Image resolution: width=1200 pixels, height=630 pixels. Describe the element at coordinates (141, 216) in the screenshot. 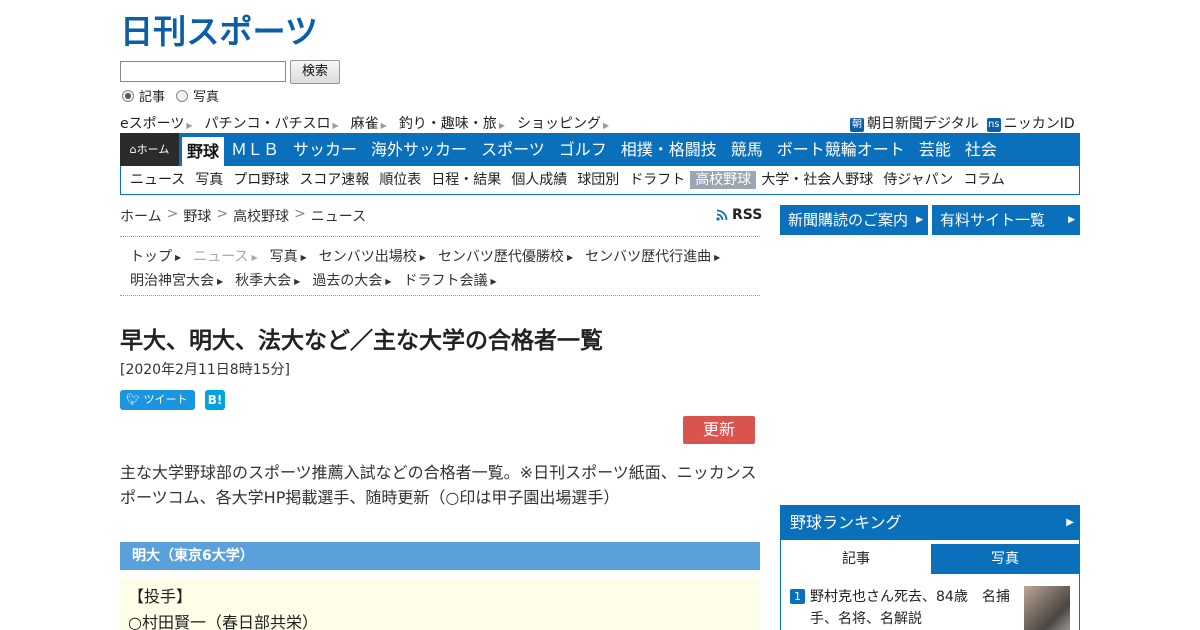

I see `breadcrumb-home: ホーム` at that location.